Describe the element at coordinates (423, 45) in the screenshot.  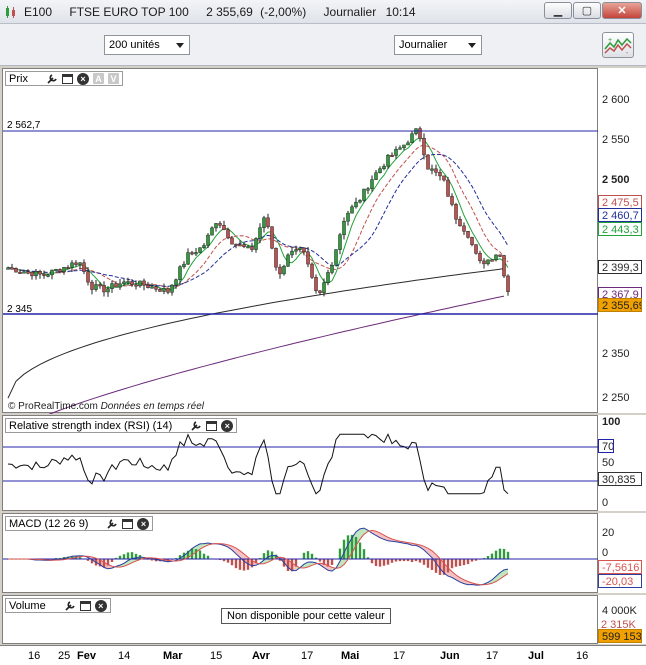
I see `period-select-value: Journalier` at that location.